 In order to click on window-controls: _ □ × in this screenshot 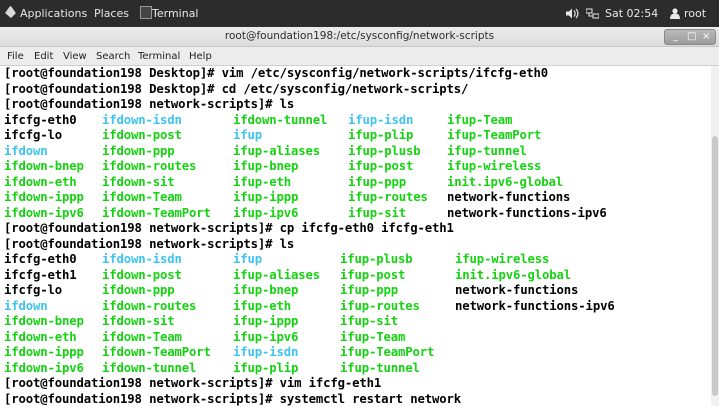, I will do `click(690, 37)`.